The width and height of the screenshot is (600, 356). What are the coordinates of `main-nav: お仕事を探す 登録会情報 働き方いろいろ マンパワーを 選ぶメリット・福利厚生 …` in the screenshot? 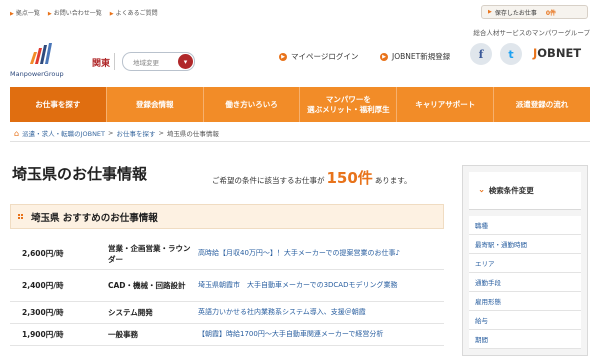 It's located at (300, 104).